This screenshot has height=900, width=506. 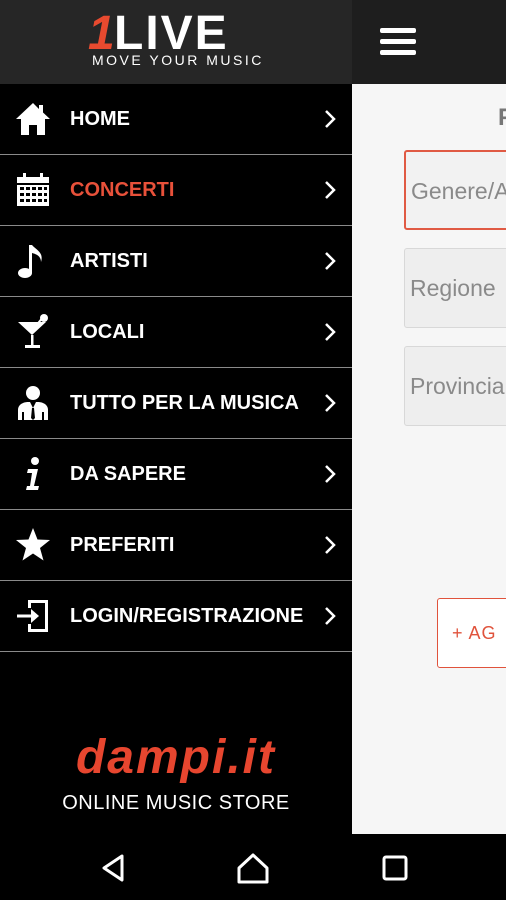 I want to click on menu-item-label: CONCERTI, so click(x=122, y=190).